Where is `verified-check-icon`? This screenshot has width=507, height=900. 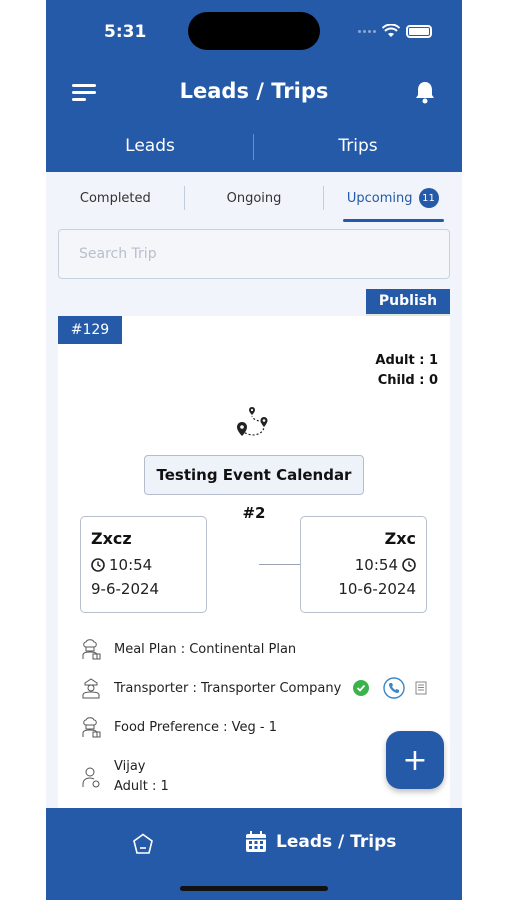
verified-check-icon is located at coordinates (361, 688).